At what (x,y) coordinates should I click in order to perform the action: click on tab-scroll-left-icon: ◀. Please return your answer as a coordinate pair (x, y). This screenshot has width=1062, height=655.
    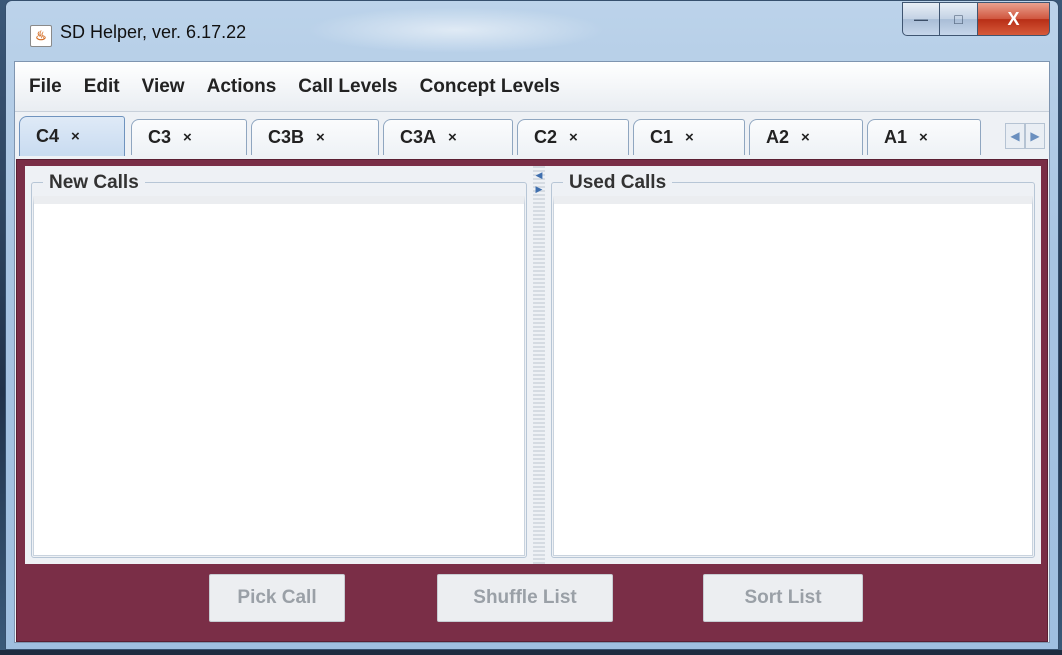
    Looking at the image, I should click on (1015, 136).